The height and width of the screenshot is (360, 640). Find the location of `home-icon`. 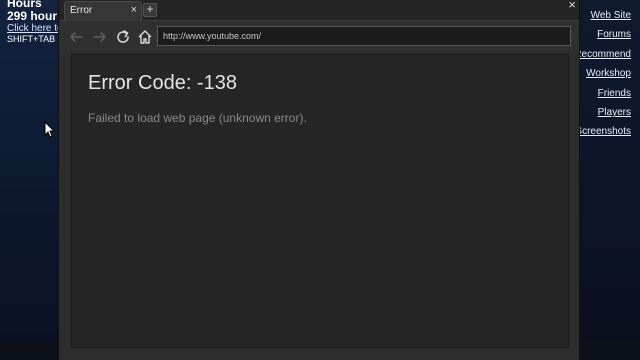

home-icon is located at coordinates (145, 37).